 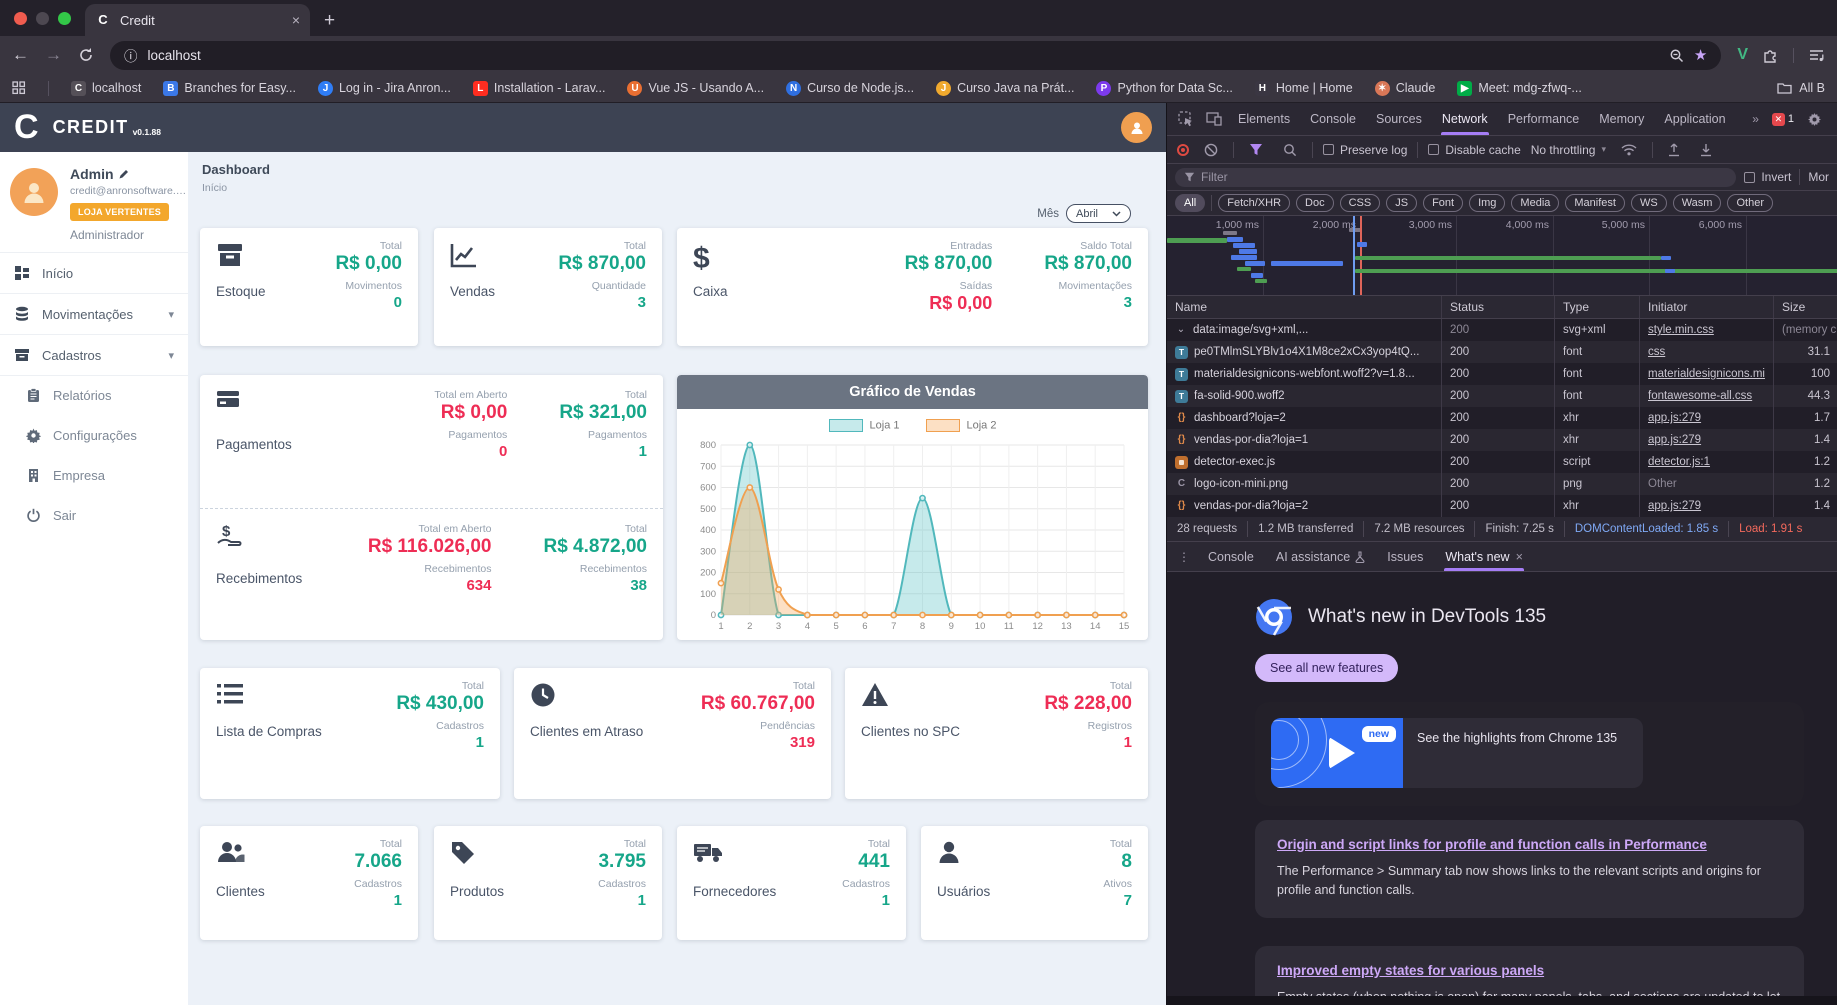 What do you see at coordinates (1327, 668) in the screenshot?
I see `see-all-features-button: See all new features` at bounding box center [1327, 668].